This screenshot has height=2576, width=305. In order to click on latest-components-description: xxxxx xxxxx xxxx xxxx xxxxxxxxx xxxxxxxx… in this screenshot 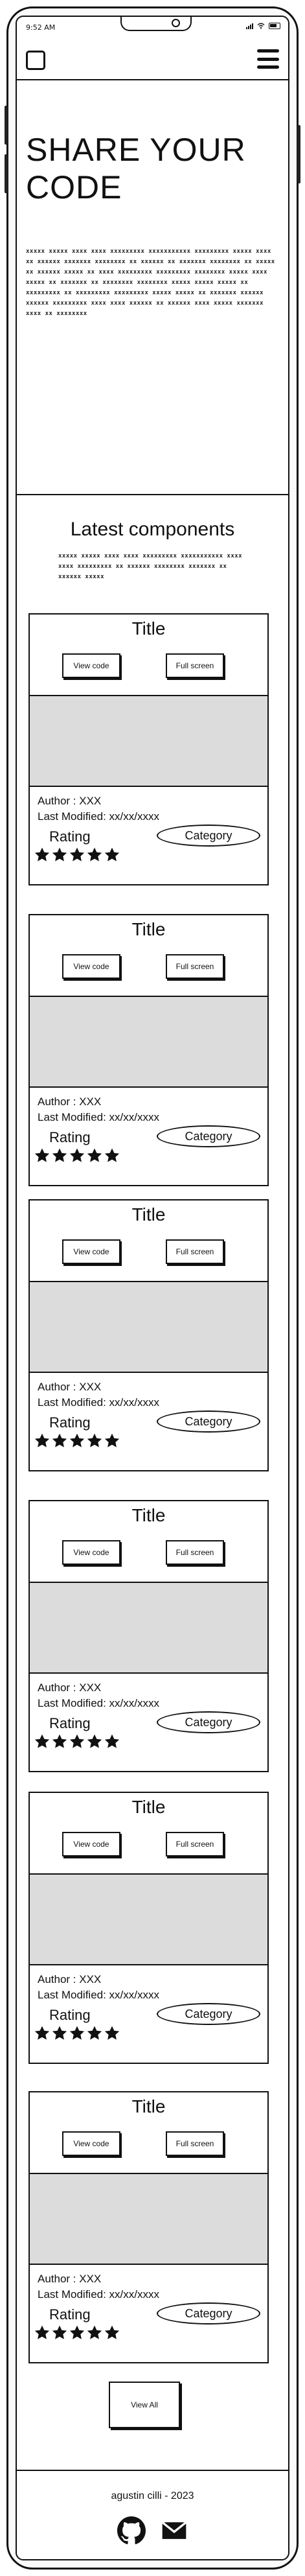, I will do `click(150, 566)`.